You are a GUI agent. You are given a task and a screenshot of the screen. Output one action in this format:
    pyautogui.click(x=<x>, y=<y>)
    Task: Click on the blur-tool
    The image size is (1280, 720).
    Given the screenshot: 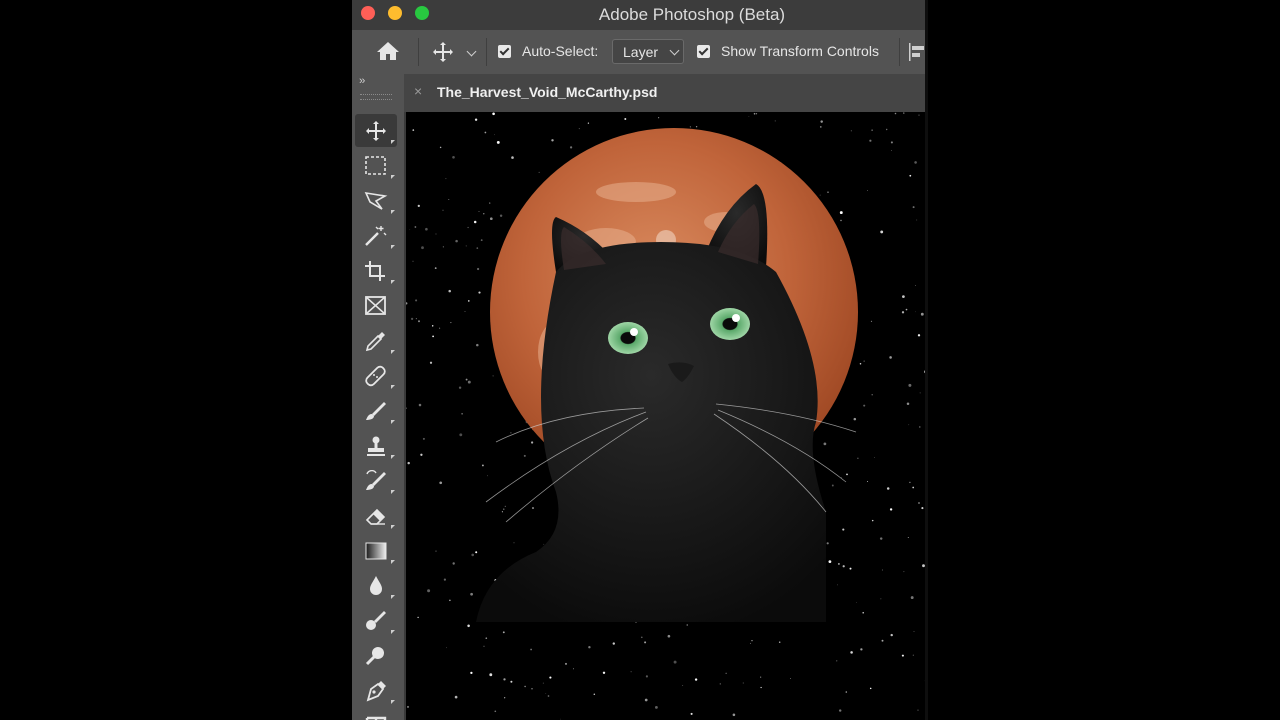 What is the action you would take?
    pyautogui.click(x=376, y=585)
    